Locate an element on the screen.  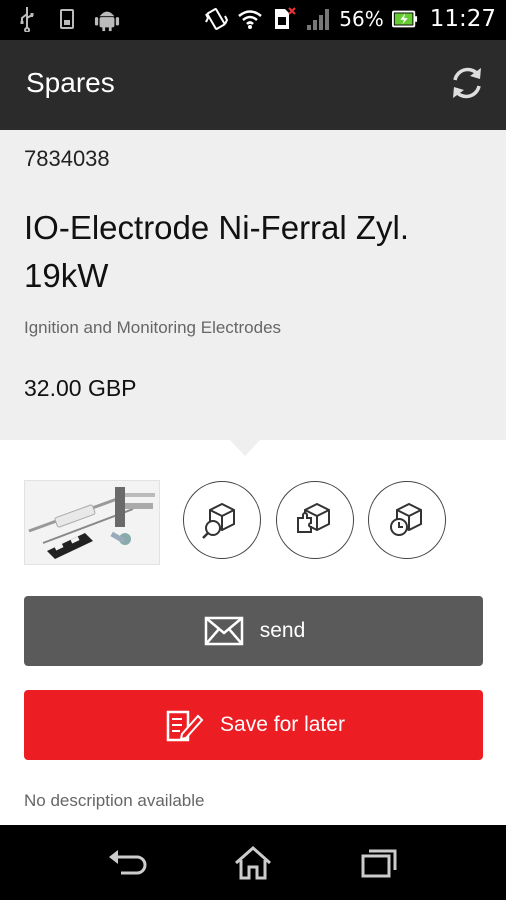
box-history-button is located at coordinates (407, 520).